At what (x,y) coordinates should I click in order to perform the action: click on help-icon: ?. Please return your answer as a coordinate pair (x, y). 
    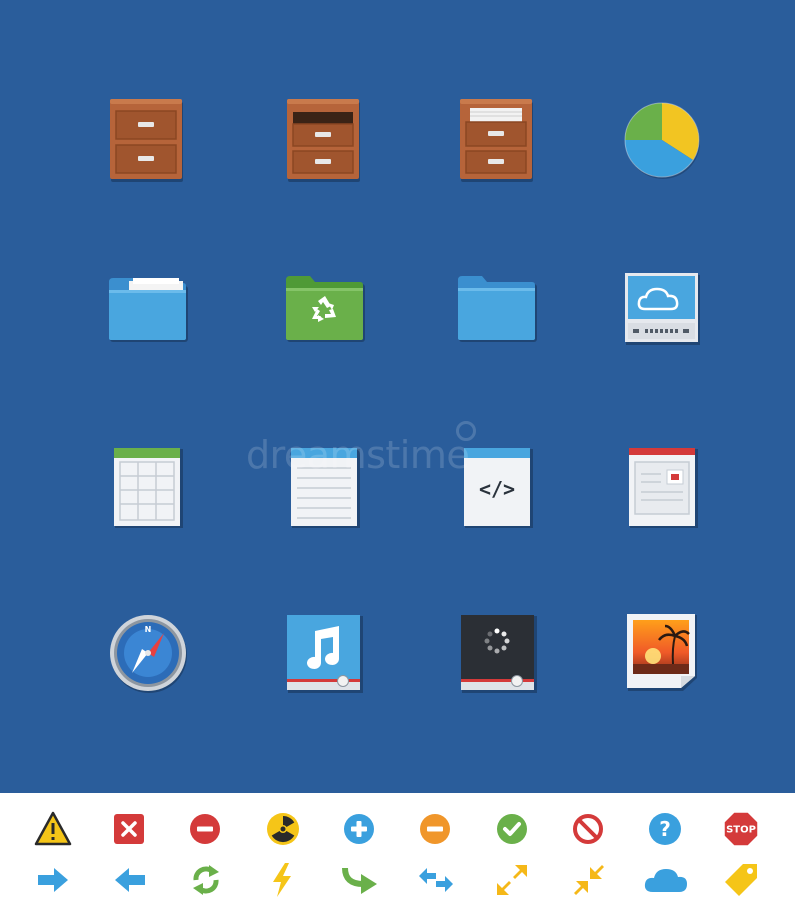
    Looking at the image, I should click on (665, 829).